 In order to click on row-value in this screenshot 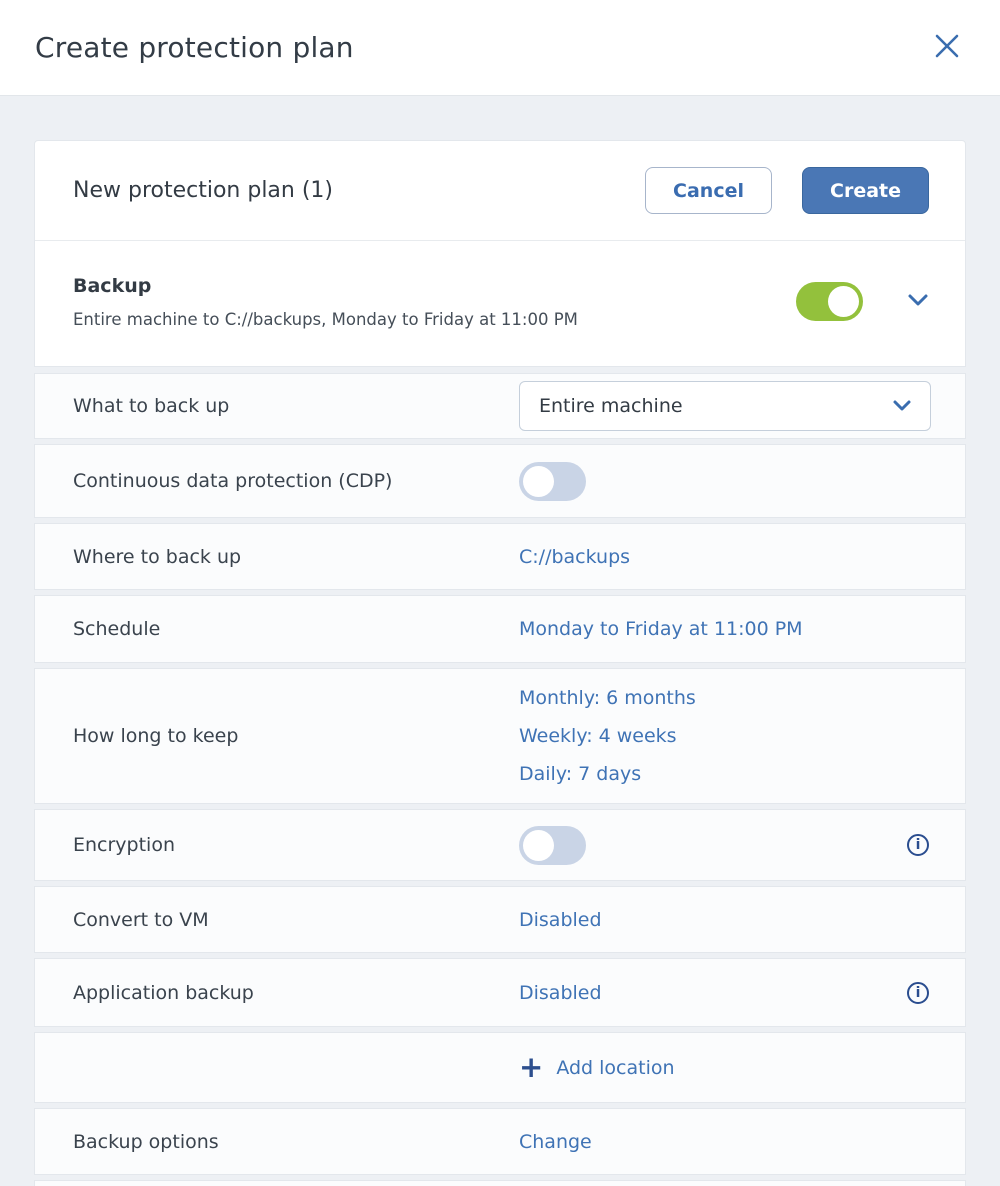, I will do `click(724, 481)`.